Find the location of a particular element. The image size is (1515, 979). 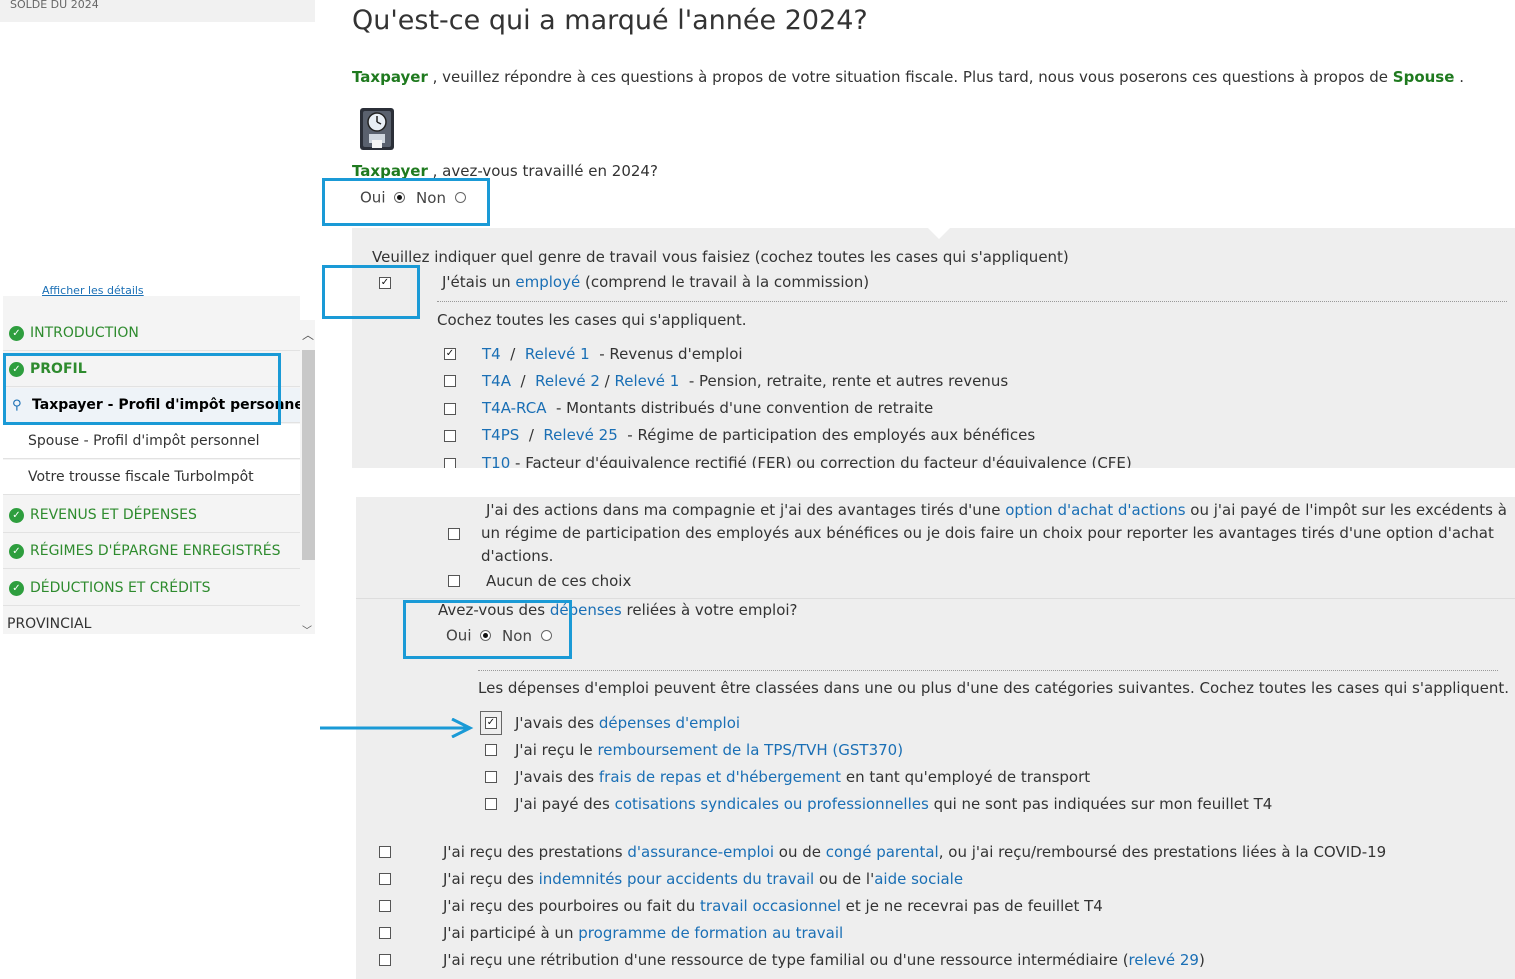

time-clock-icon is located at coordinates (377, 129).